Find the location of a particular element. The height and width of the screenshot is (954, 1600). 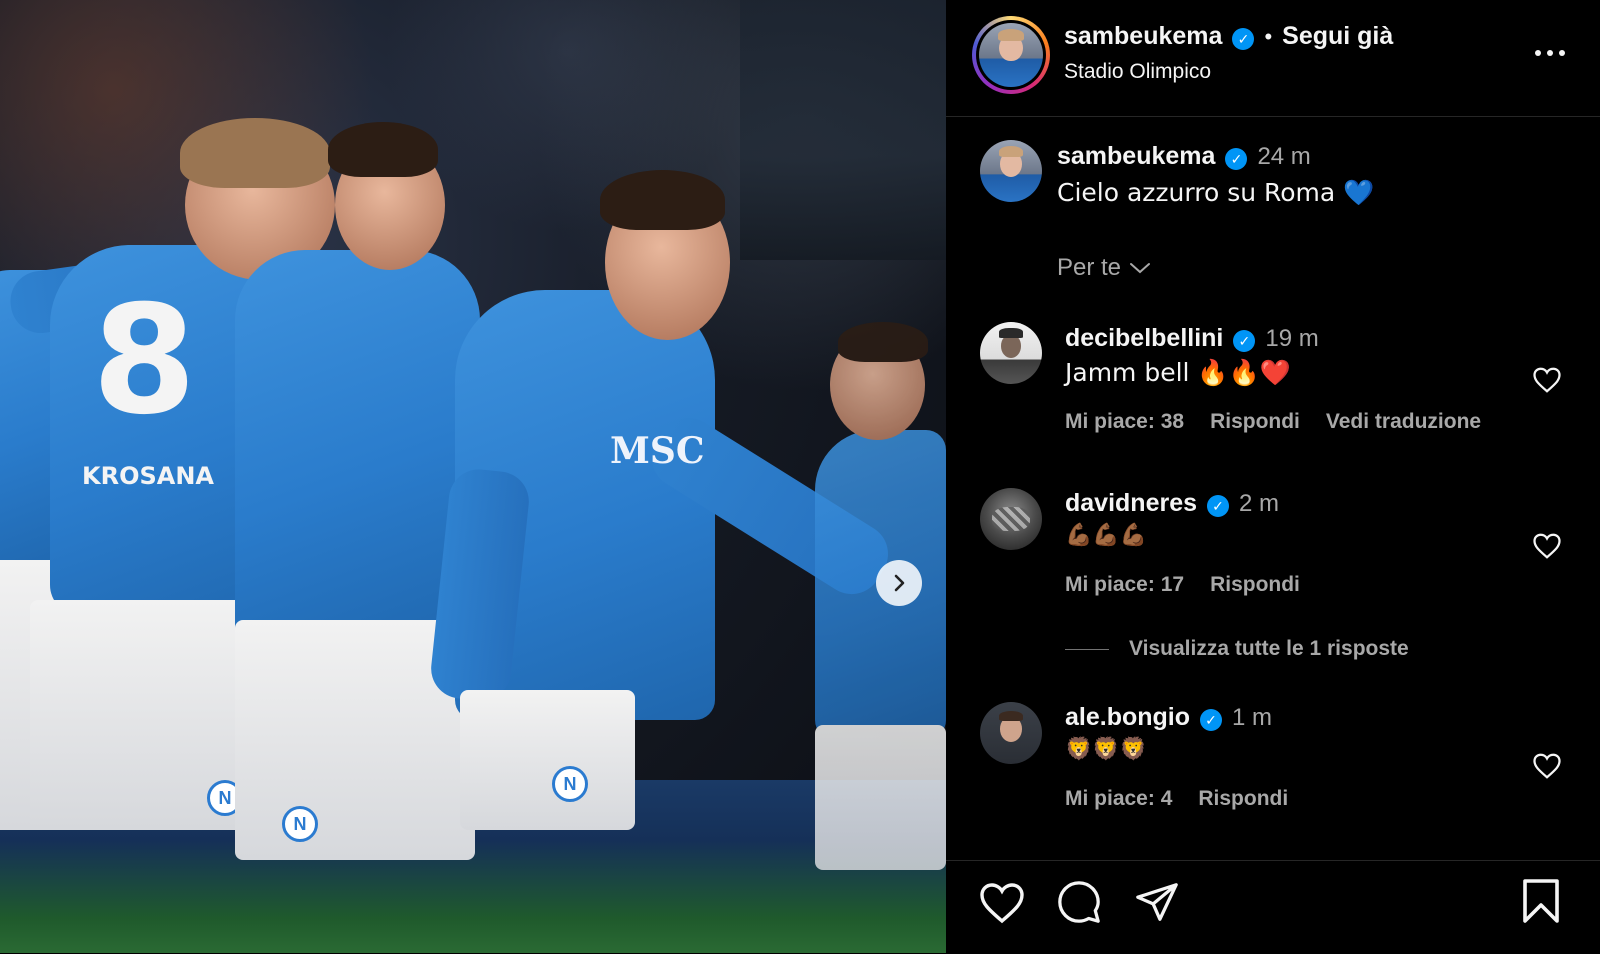

next-photo-button is located at coordinates (899, 583).